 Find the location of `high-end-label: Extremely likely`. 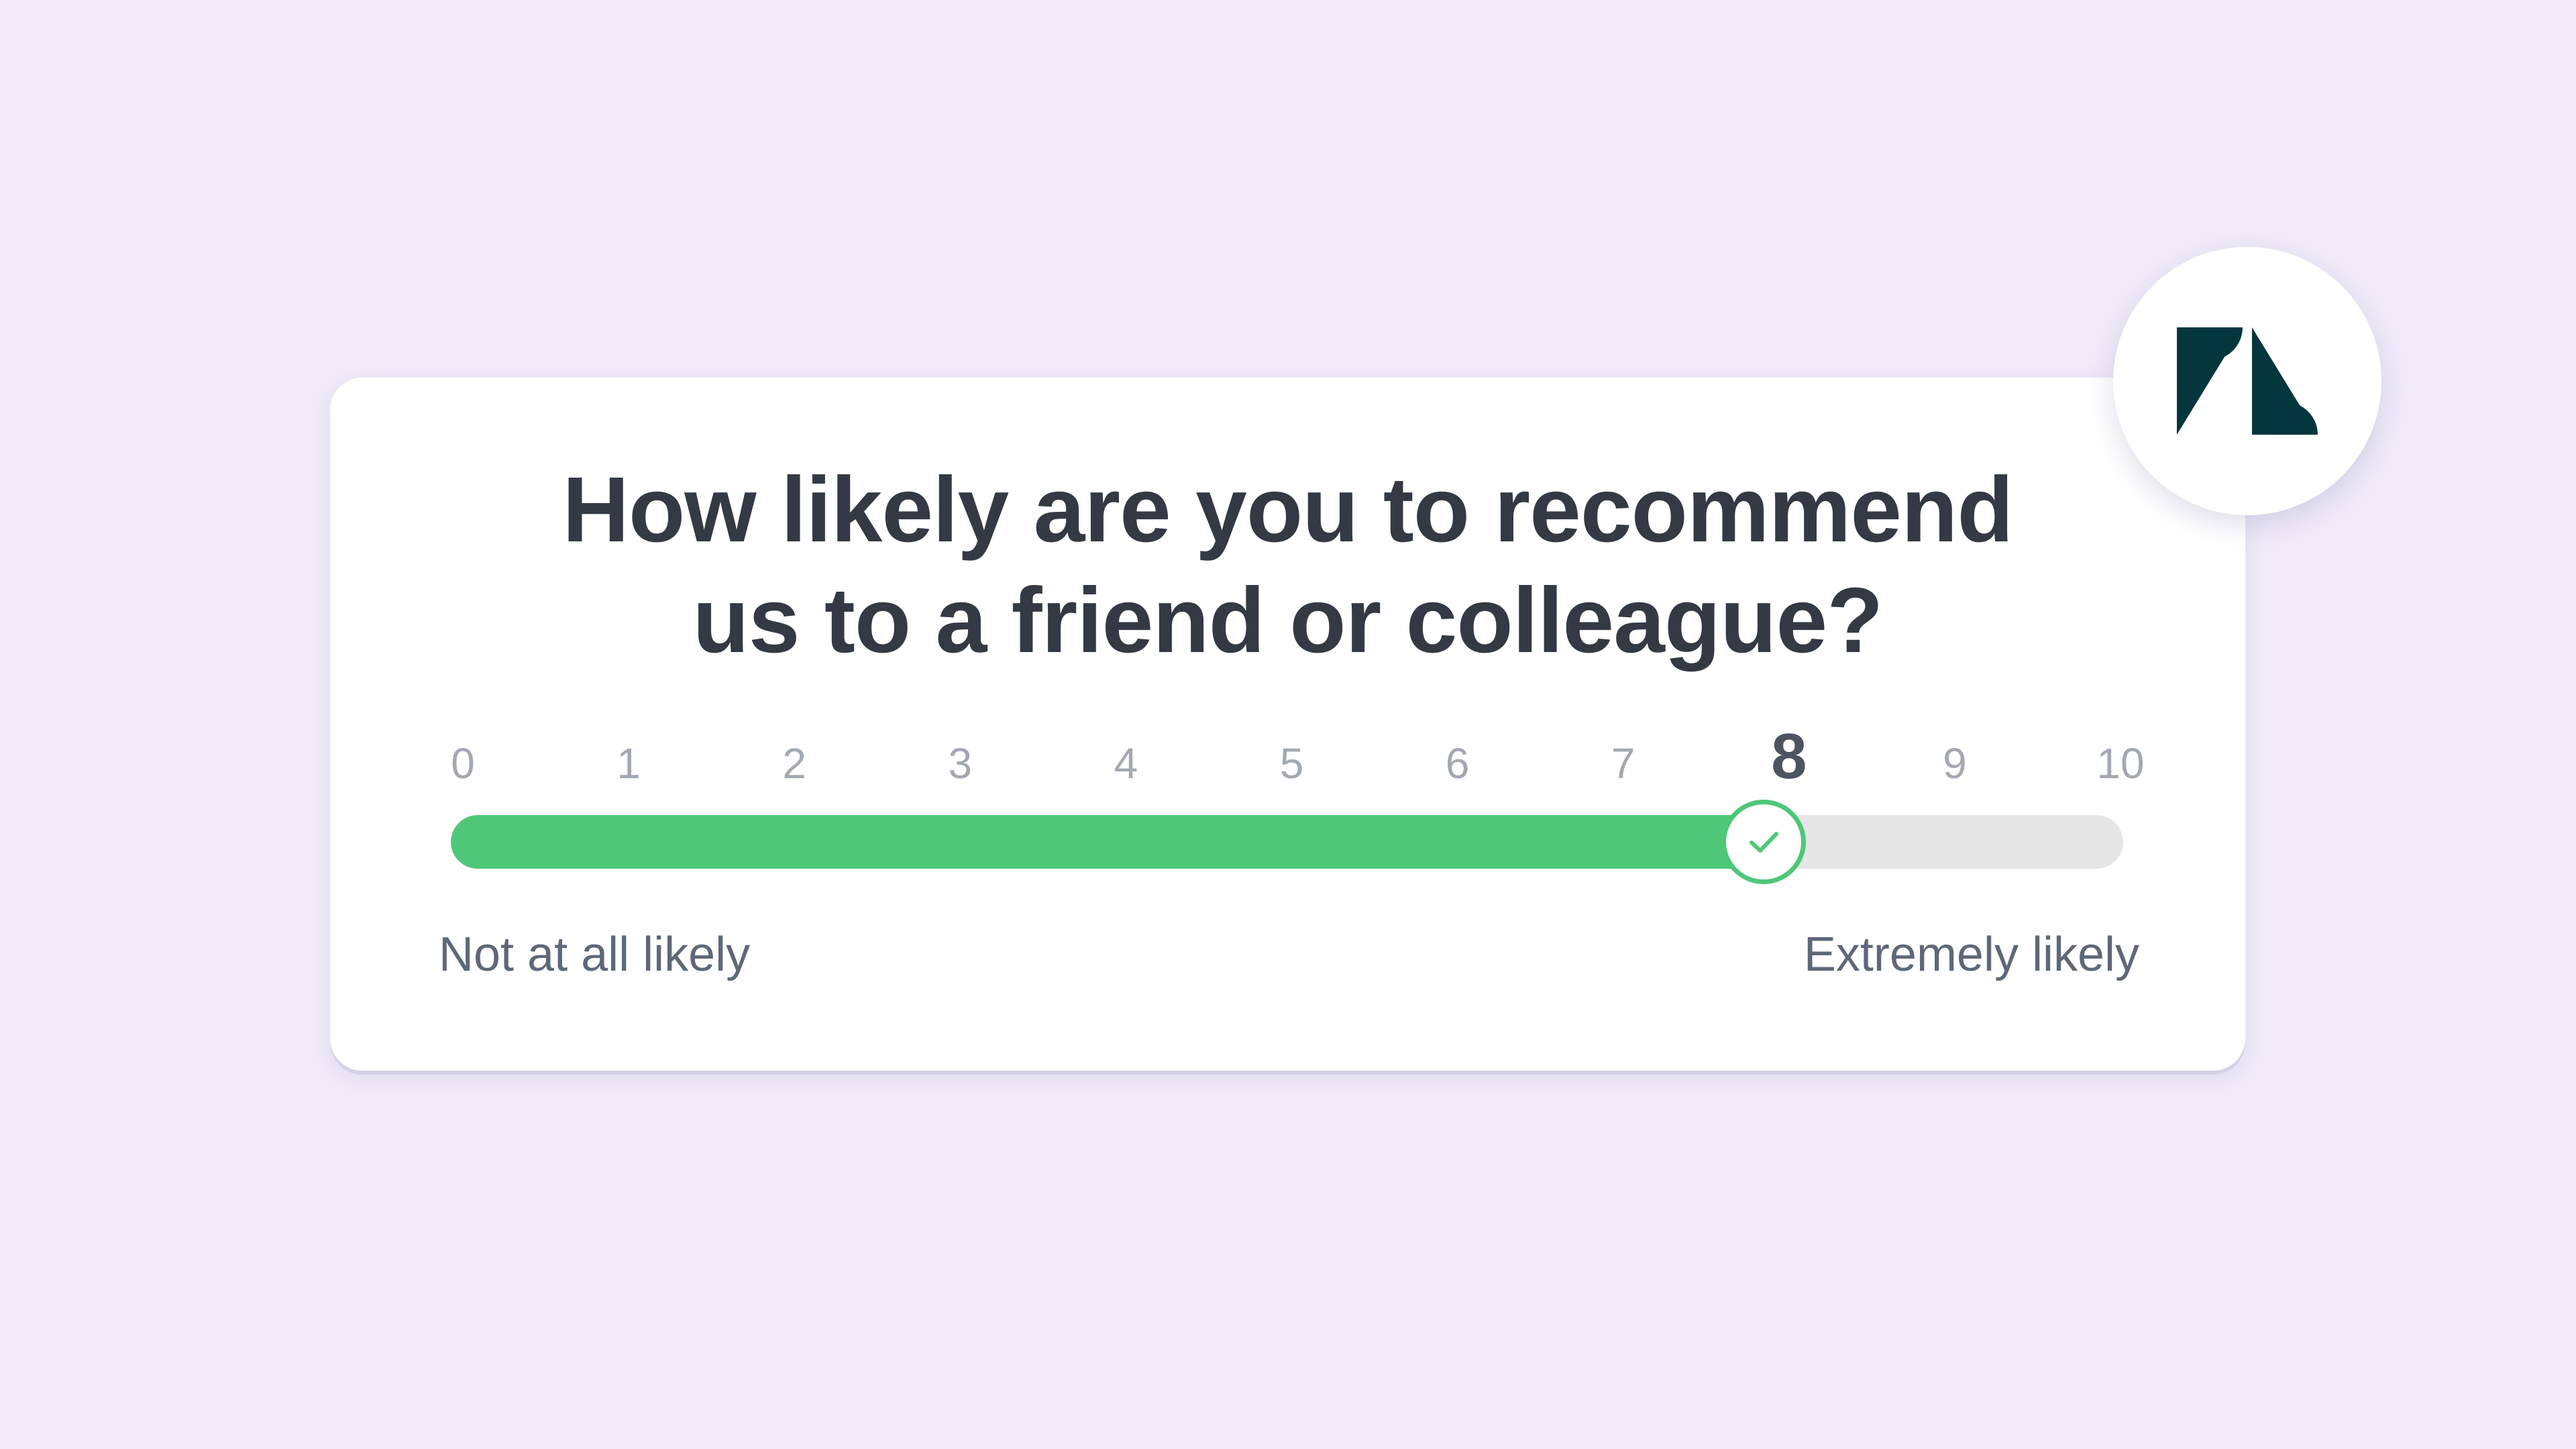

high-end-label: Extremely likely is located at coordinates (1971, 954).